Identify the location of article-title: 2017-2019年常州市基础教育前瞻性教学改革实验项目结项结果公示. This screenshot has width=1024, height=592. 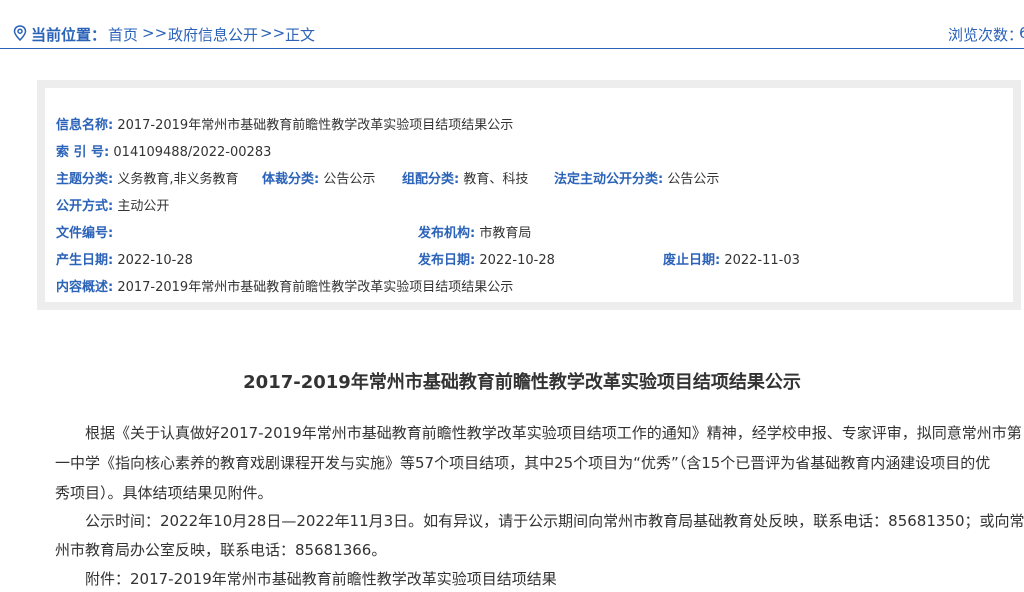
(522, 382).